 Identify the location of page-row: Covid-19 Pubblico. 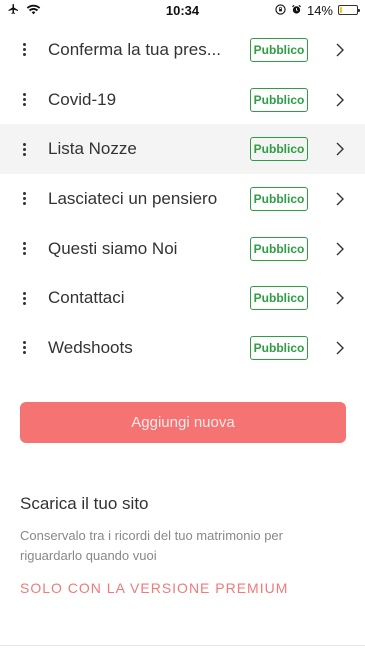
(182, 100).